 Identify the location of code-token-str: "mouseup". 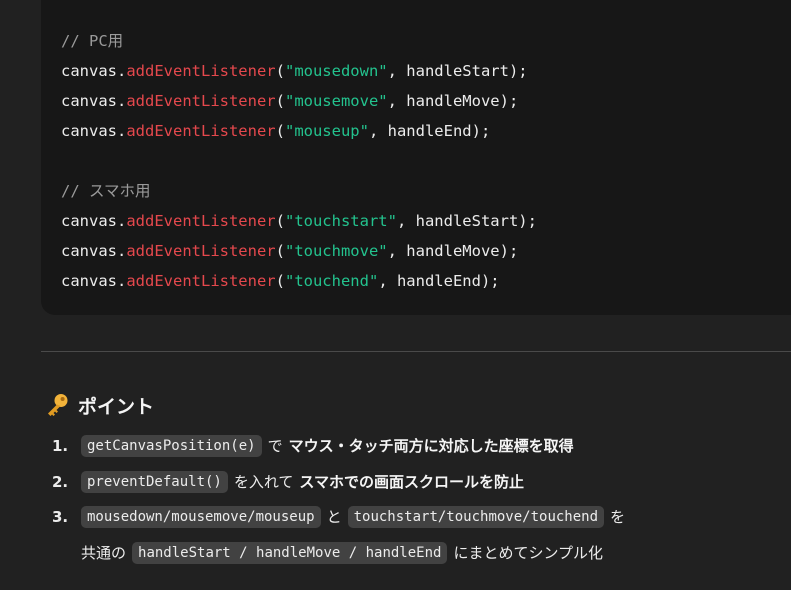
(326, 131).